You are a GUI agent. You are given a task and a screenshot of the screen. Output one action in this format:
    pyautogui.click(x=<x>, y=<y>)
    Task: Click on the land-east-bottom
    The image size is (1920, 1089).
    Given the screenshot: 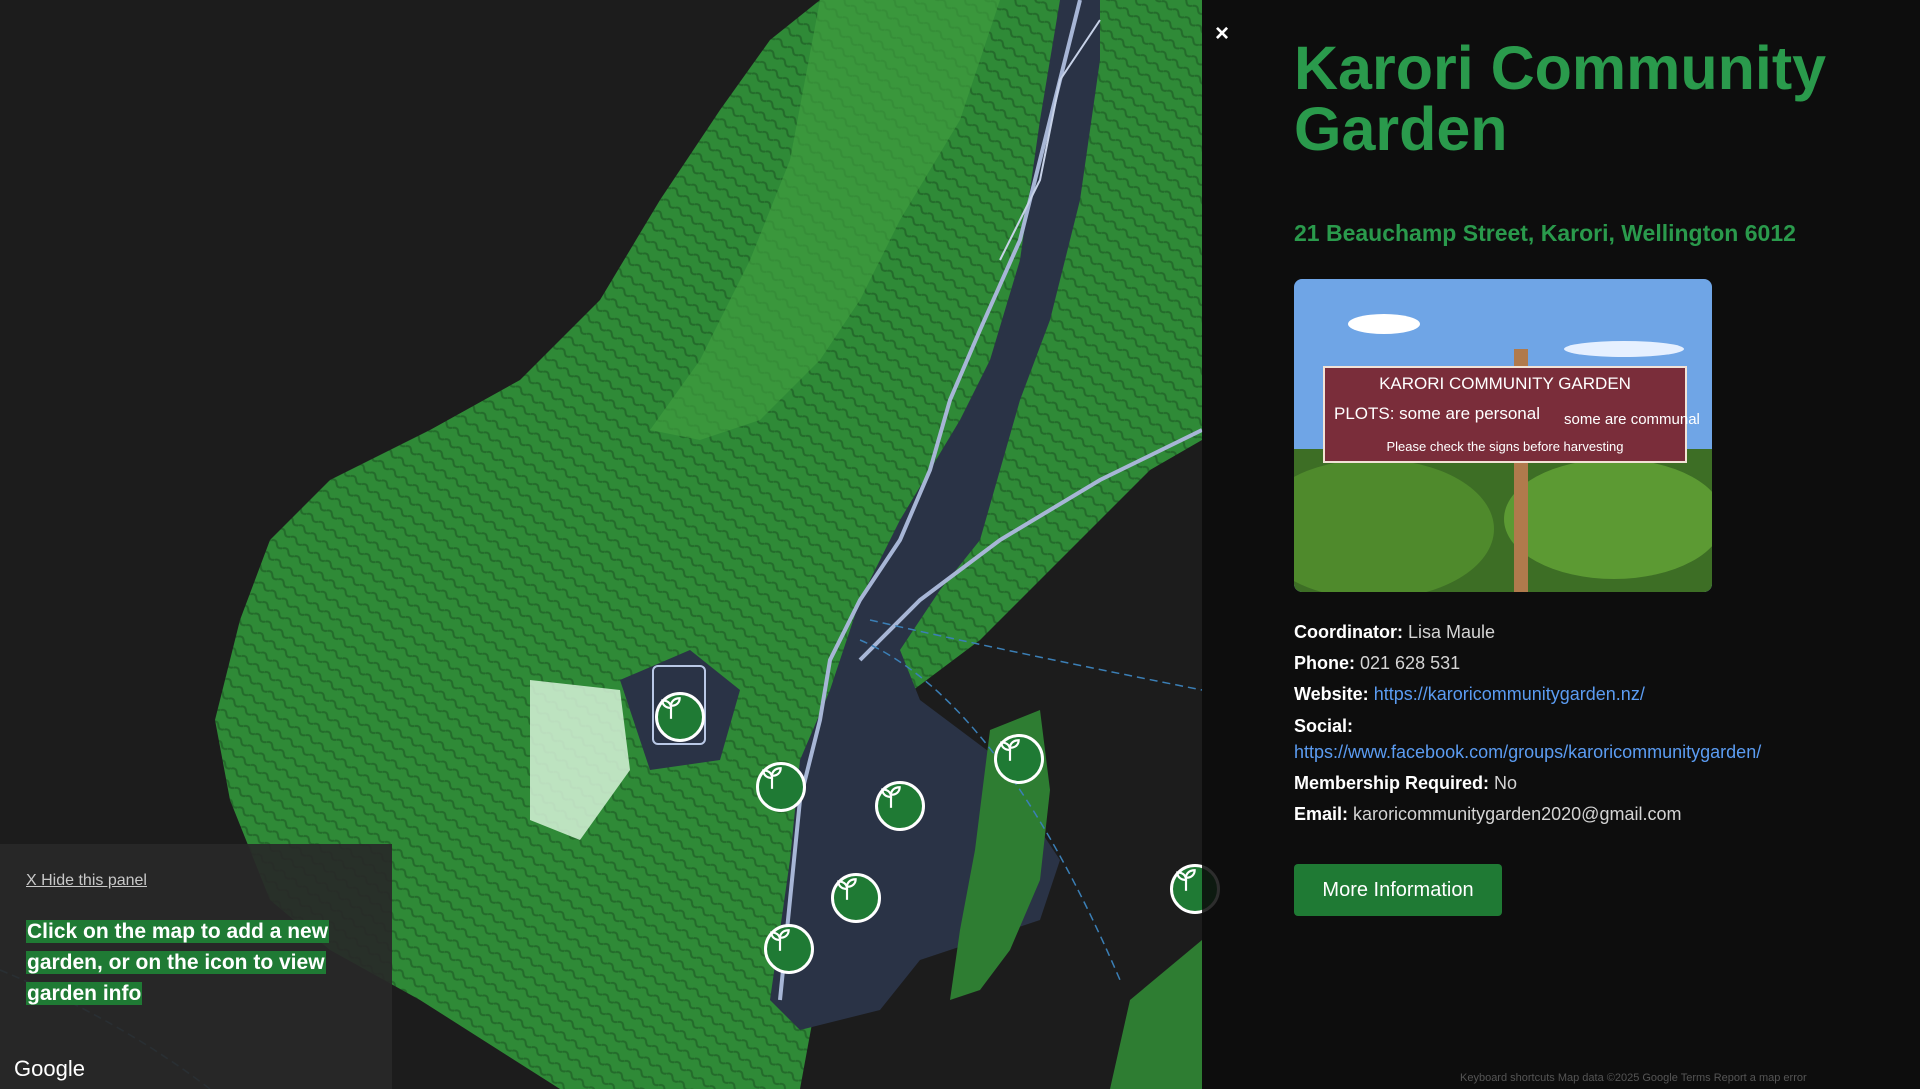 What is the action you would take?
    pyautogui.click(x=1156, y=1014)
    